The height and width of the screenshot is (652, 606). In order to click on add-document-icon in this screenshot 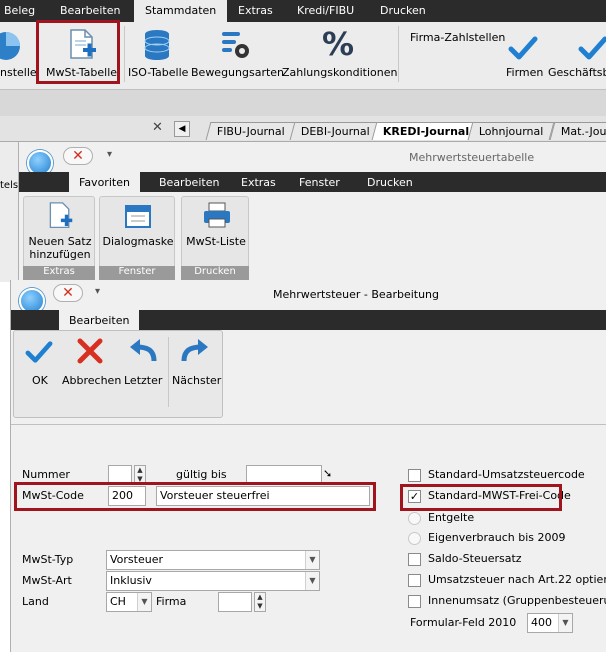, I will do `click(60, 217)`.